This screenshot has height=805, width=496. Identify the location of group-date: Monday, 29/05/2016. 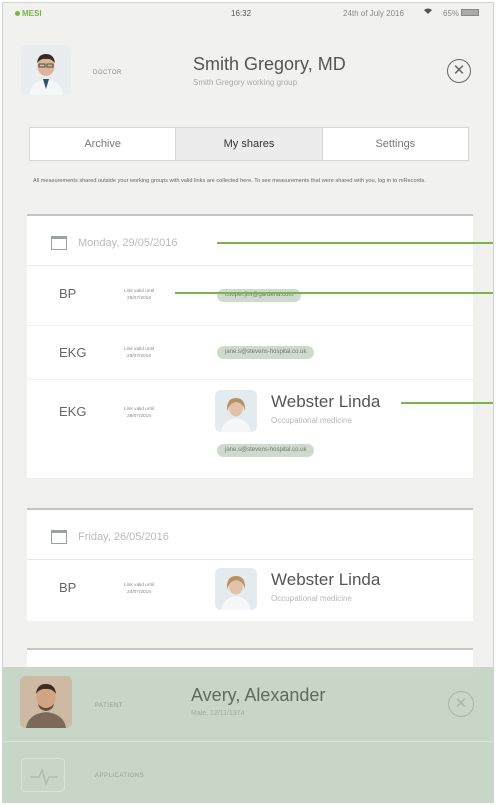
(128, 243).